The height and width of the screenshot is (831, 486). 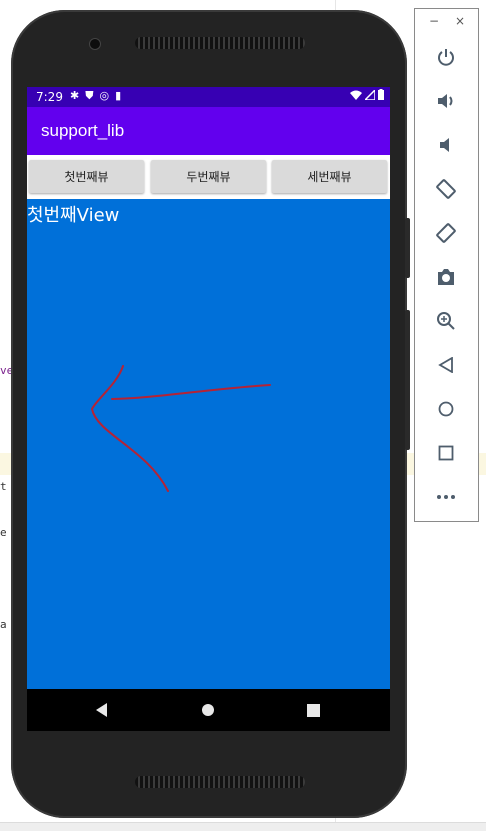 I want to click on status-bar: 7:29 ✱ ⛊ ◎ ▮, so click(x=208, y=97).